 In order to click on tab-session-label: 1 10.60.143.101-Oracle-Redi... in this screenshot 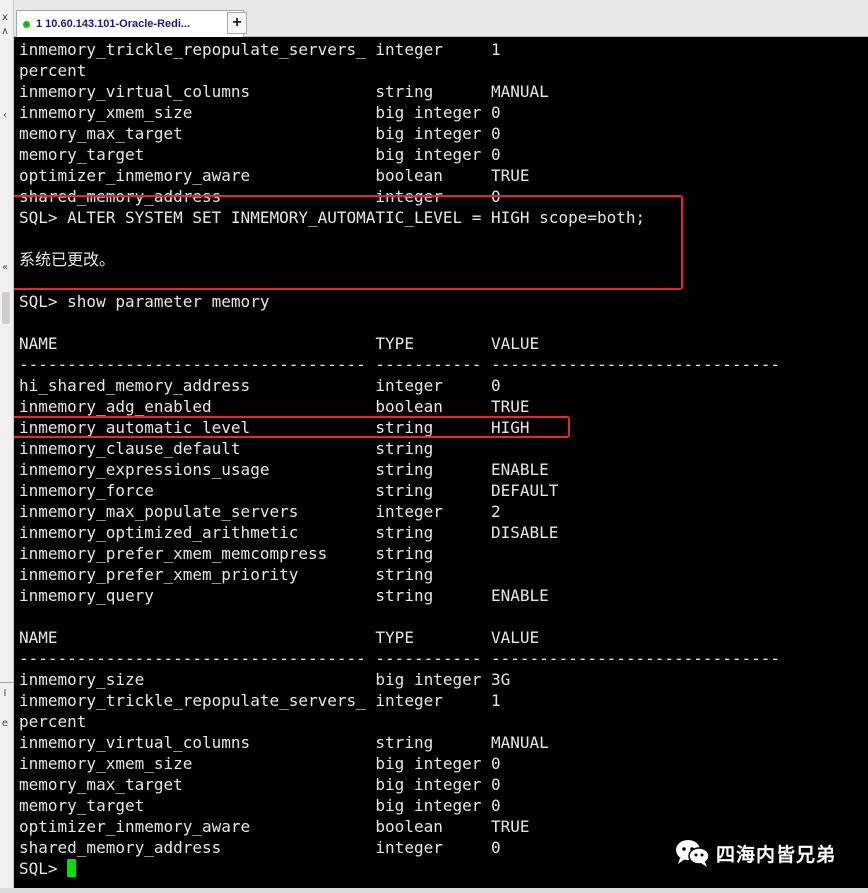, I will do `click(113, 24)`.